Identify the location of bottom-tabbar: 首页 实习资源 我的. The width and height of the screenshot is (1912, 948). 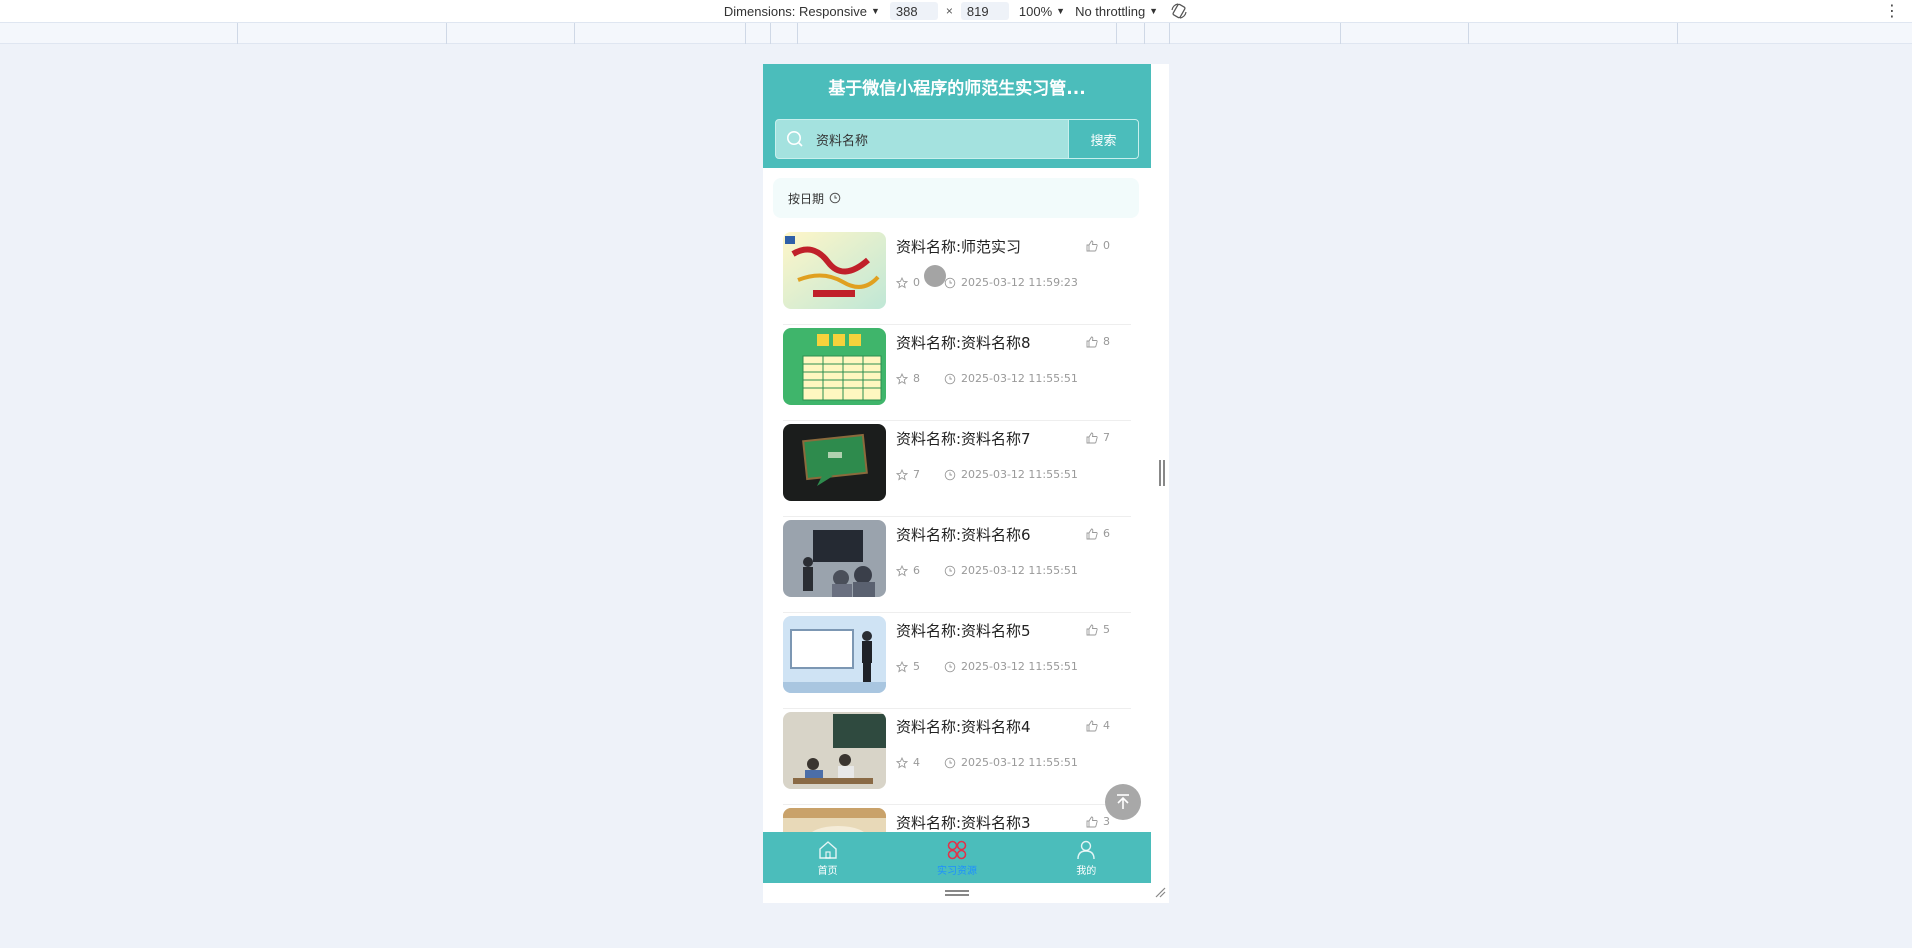
(957, 857).